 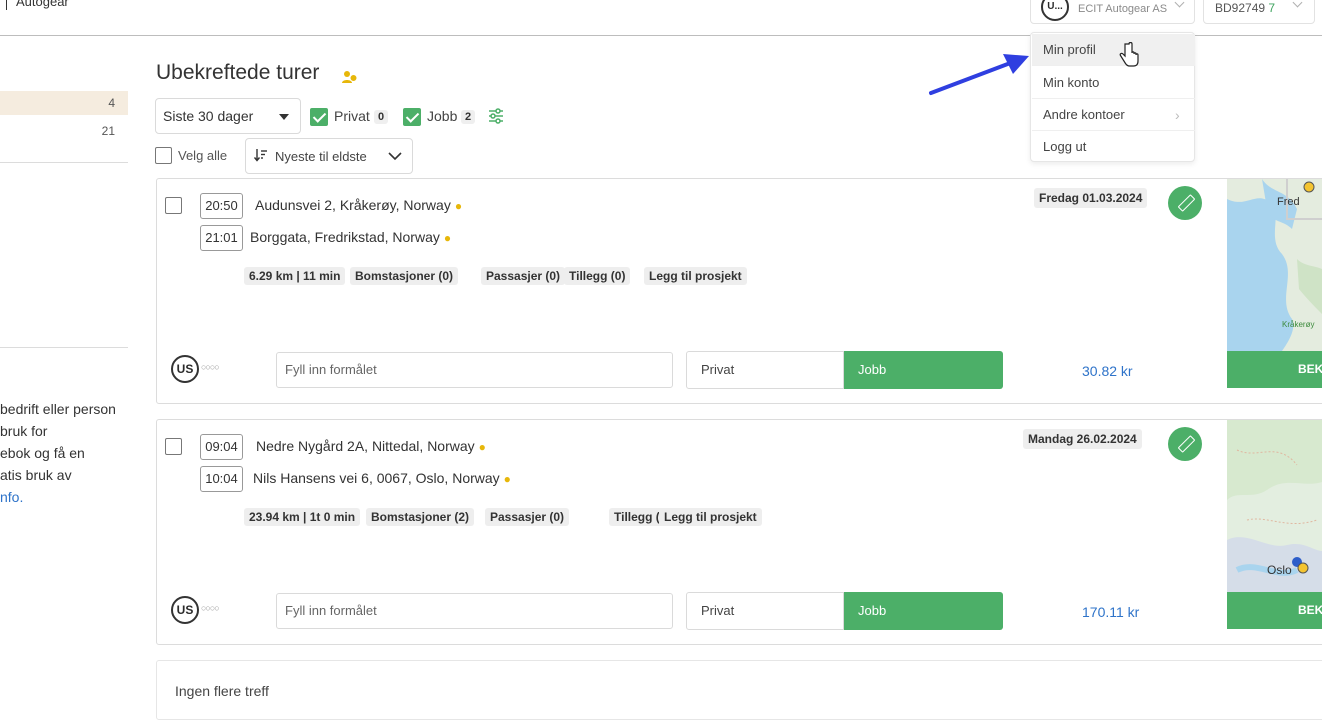 What do you see at coordinates (302, 517) in the screenshot?
I see `trip-distance-chip: 23.94 km | 1t 0 min` at bounding box center [302, 517].